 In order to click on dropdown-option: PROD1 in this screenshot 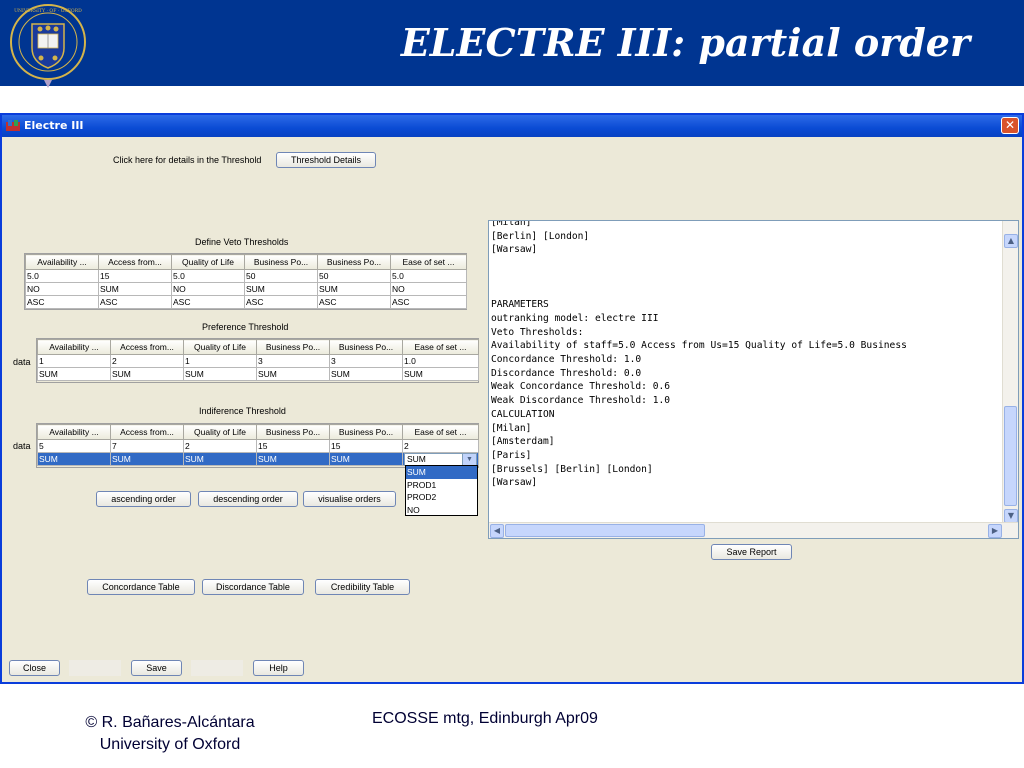, I will do `click(441, 485)`.